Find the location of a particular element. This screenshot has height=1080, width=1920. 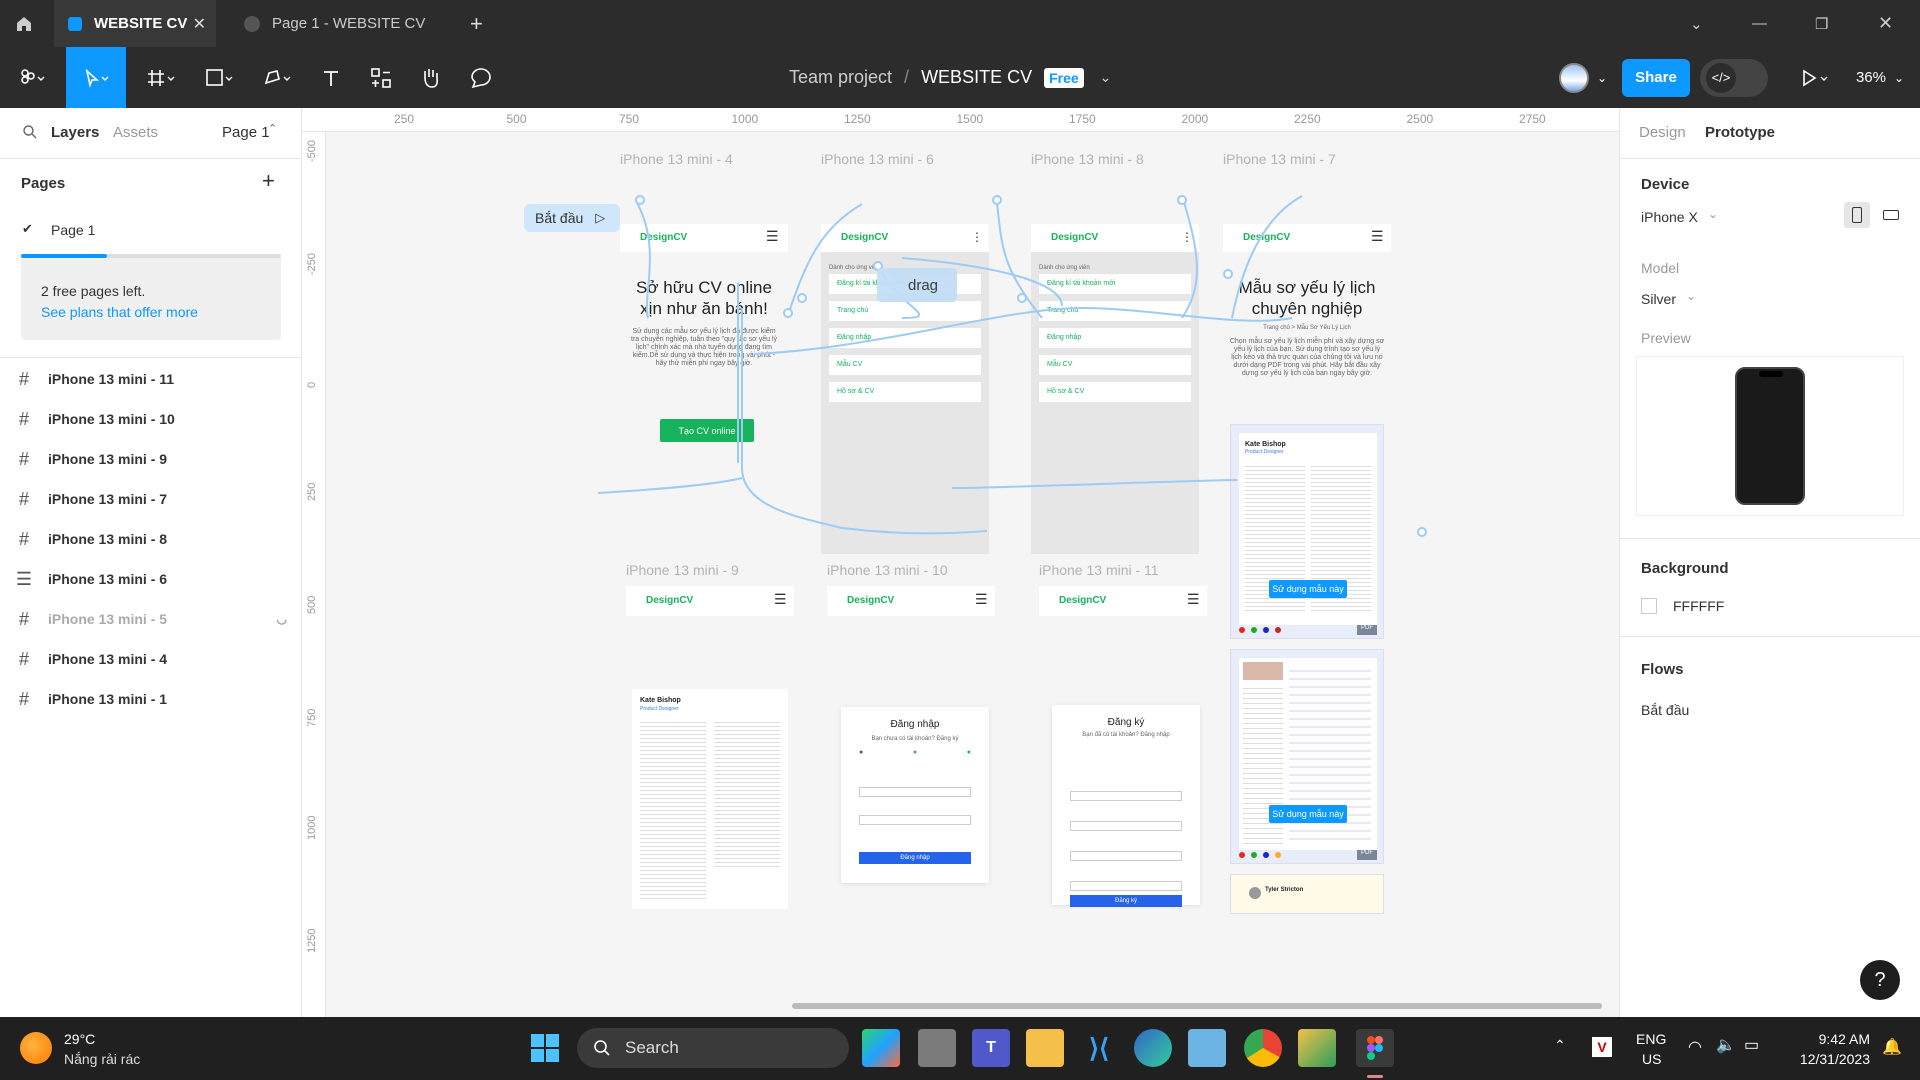

comment-tool-button is located at coordinates (481, 77).